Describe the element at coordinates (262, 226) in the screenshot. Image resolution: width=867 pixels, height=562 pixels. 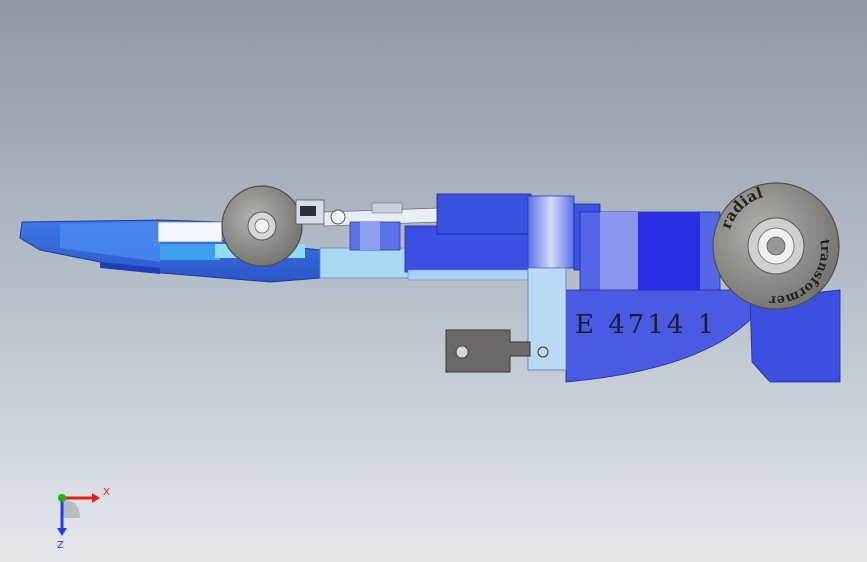
I see `left-wheel` at that location.